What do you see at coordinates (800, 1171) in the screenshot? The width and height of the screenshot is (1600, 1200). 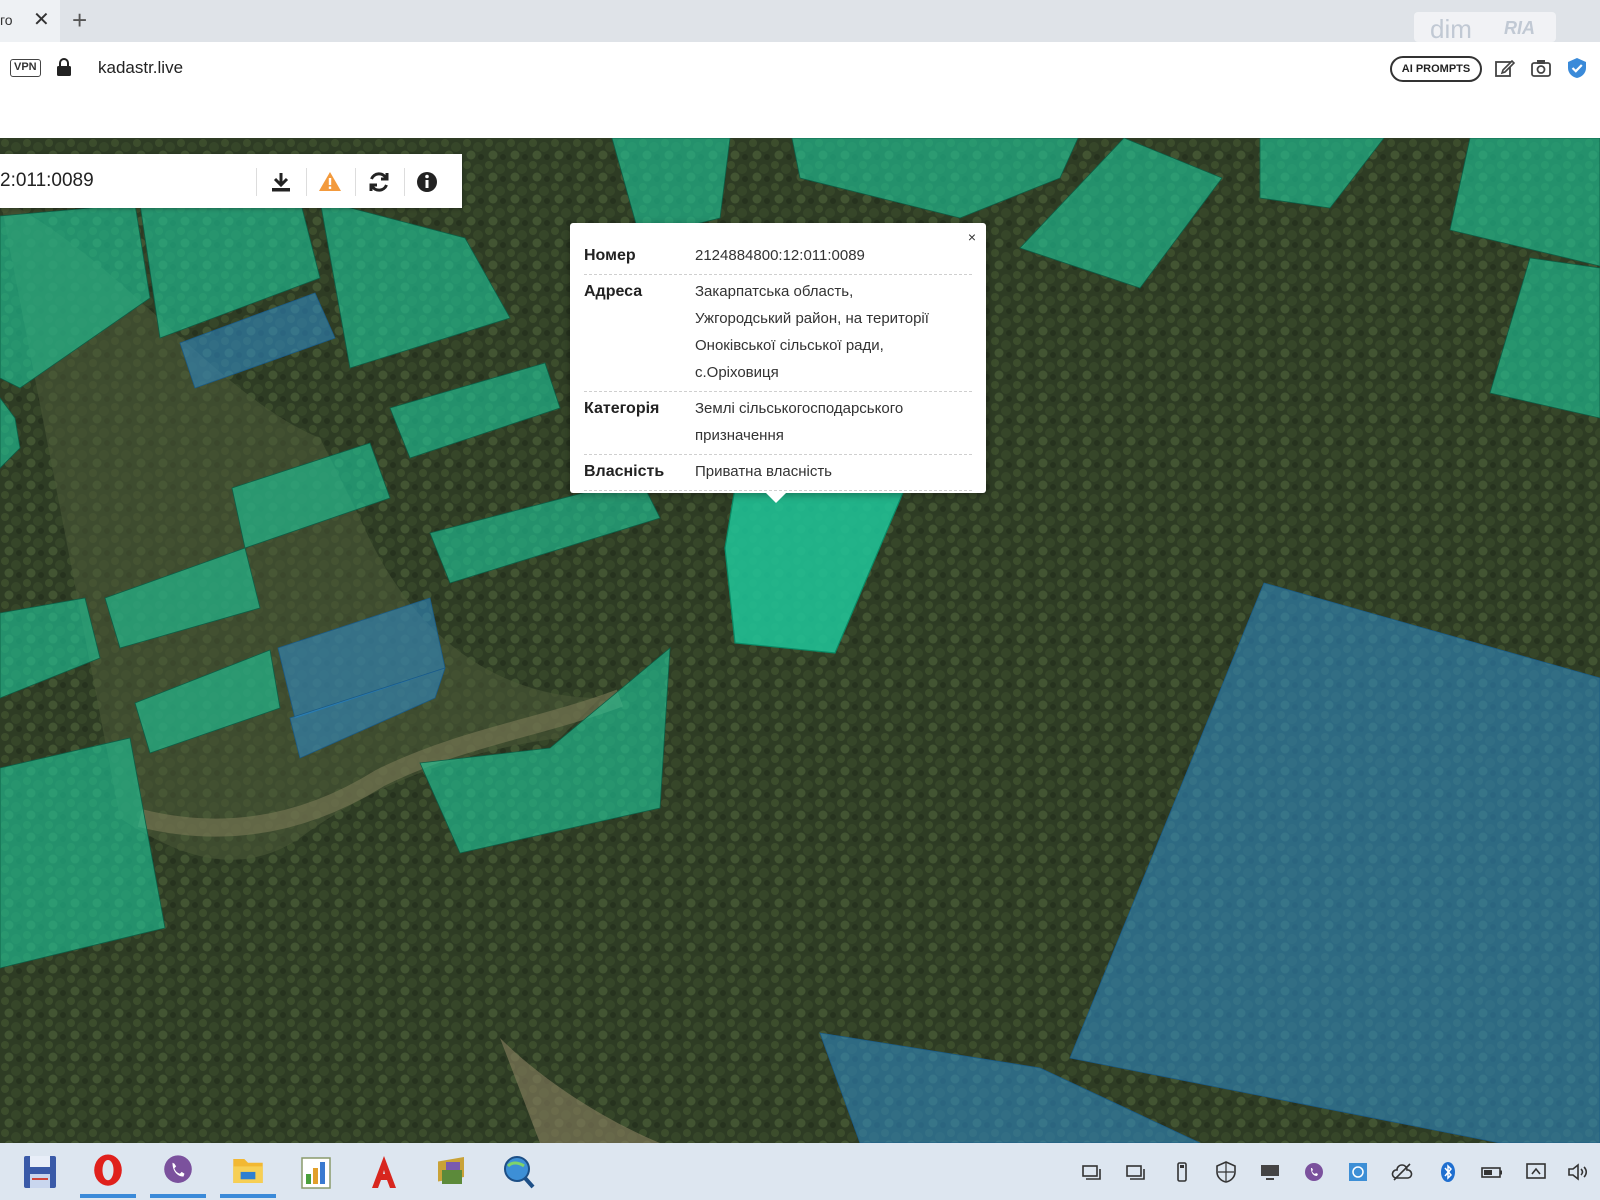 I see `taskbar` at bounding box center [800, 1171].